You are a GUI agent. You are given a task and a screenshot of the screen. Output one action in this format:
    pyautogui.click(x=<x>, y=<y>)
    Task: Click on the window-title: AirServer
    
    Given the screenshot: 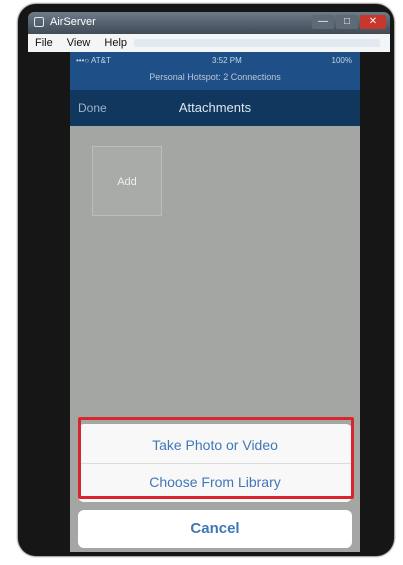 What is the action you would take?
    pyautogui.click(x=73, y=22)
    